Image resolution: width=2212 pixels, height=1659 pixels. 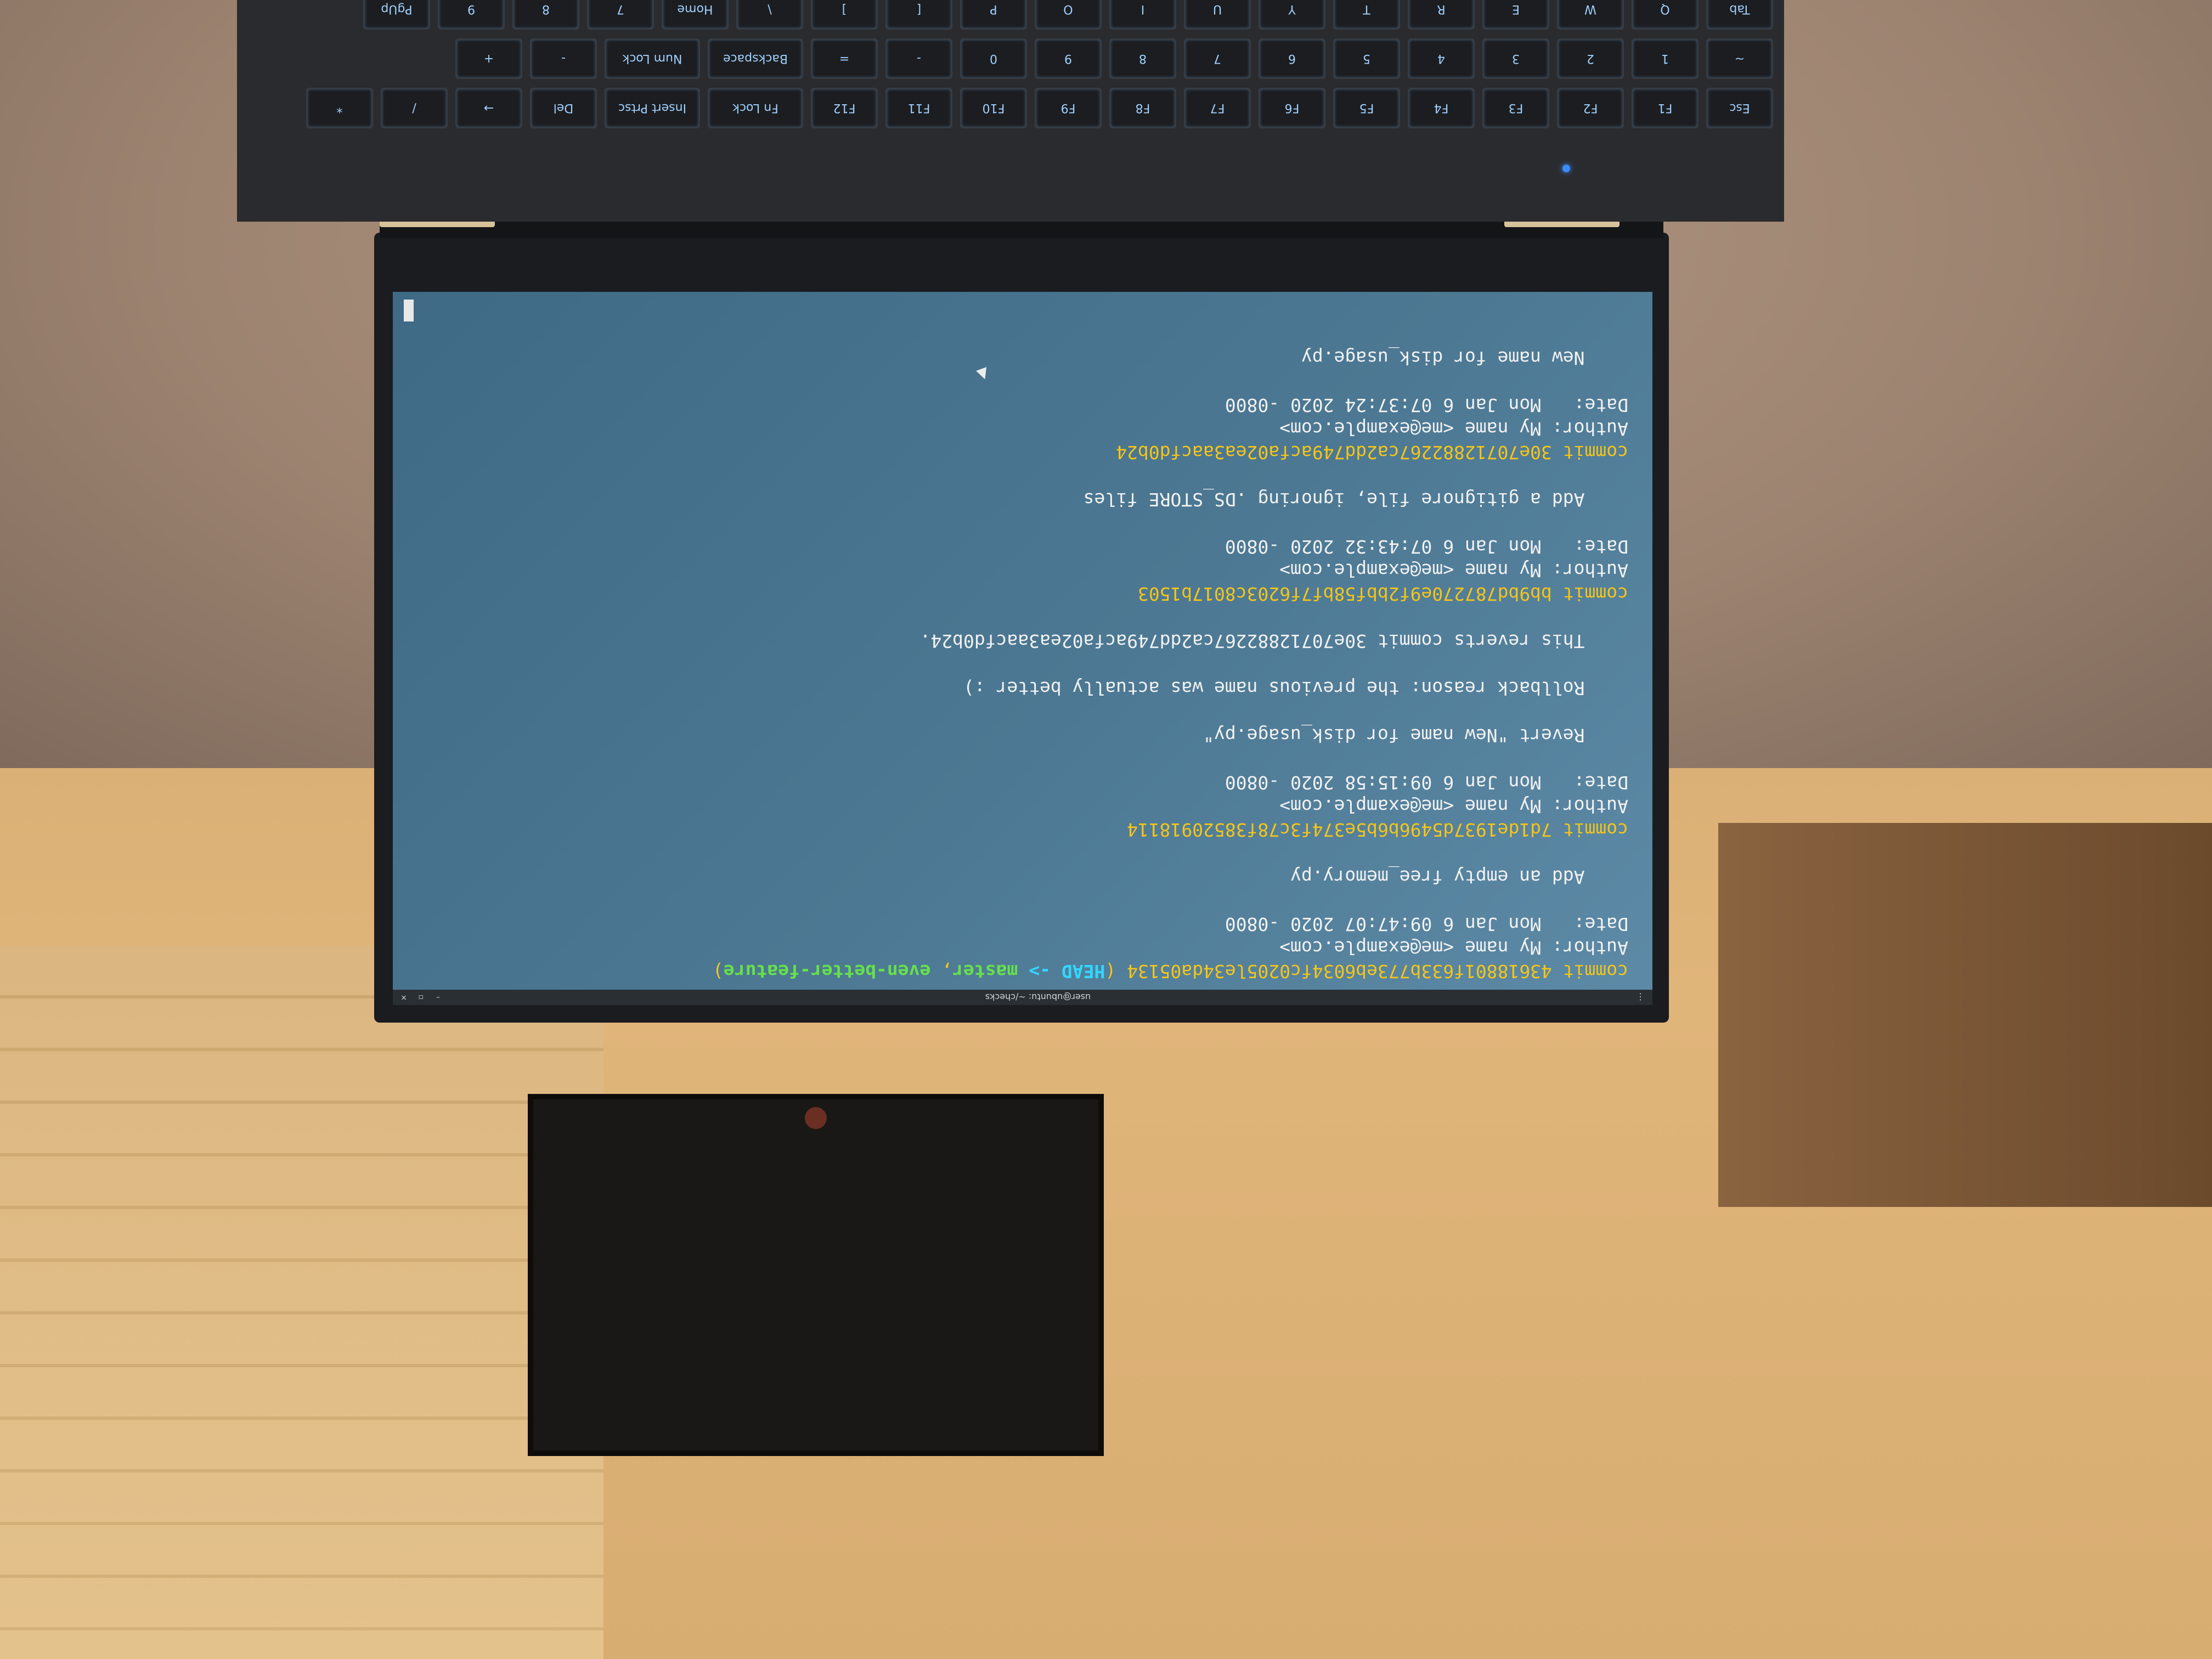 What do you see at coordinates (1366, 108) in the screenshot?
I see `key: F5` at bounding box center [1366, 108].